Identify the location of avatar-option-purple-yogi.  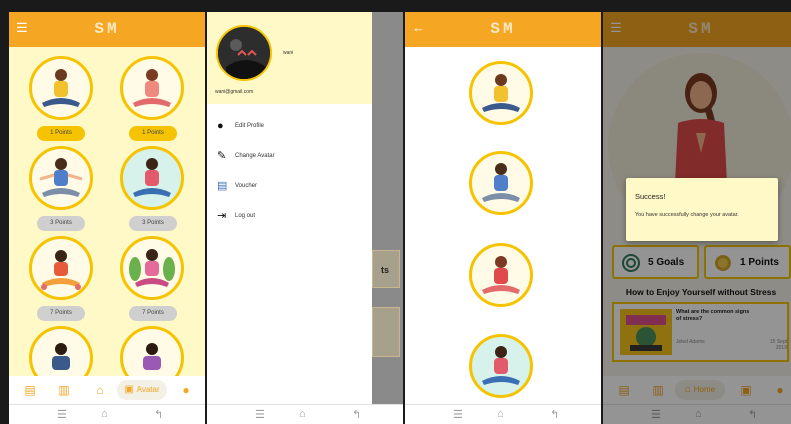
(152, 351).